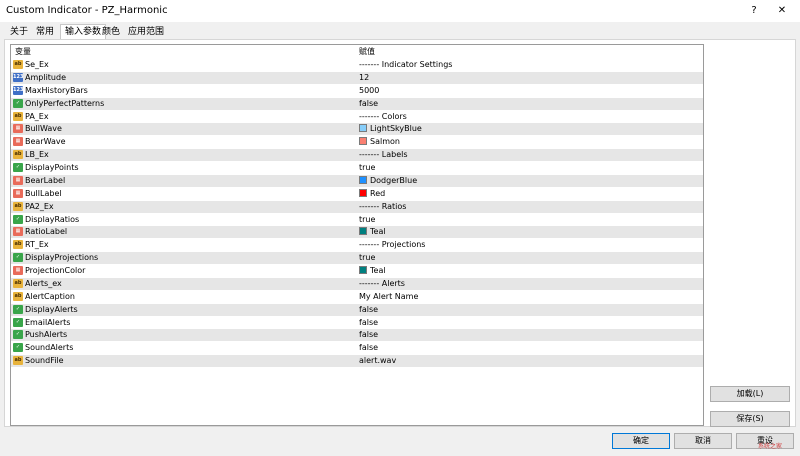 This screenshot has width=800, height=456. What do you see at coordinates (45, 77) in the screenshot?
I see `variable-name: Amplitude` at bounding box center [45, 77].